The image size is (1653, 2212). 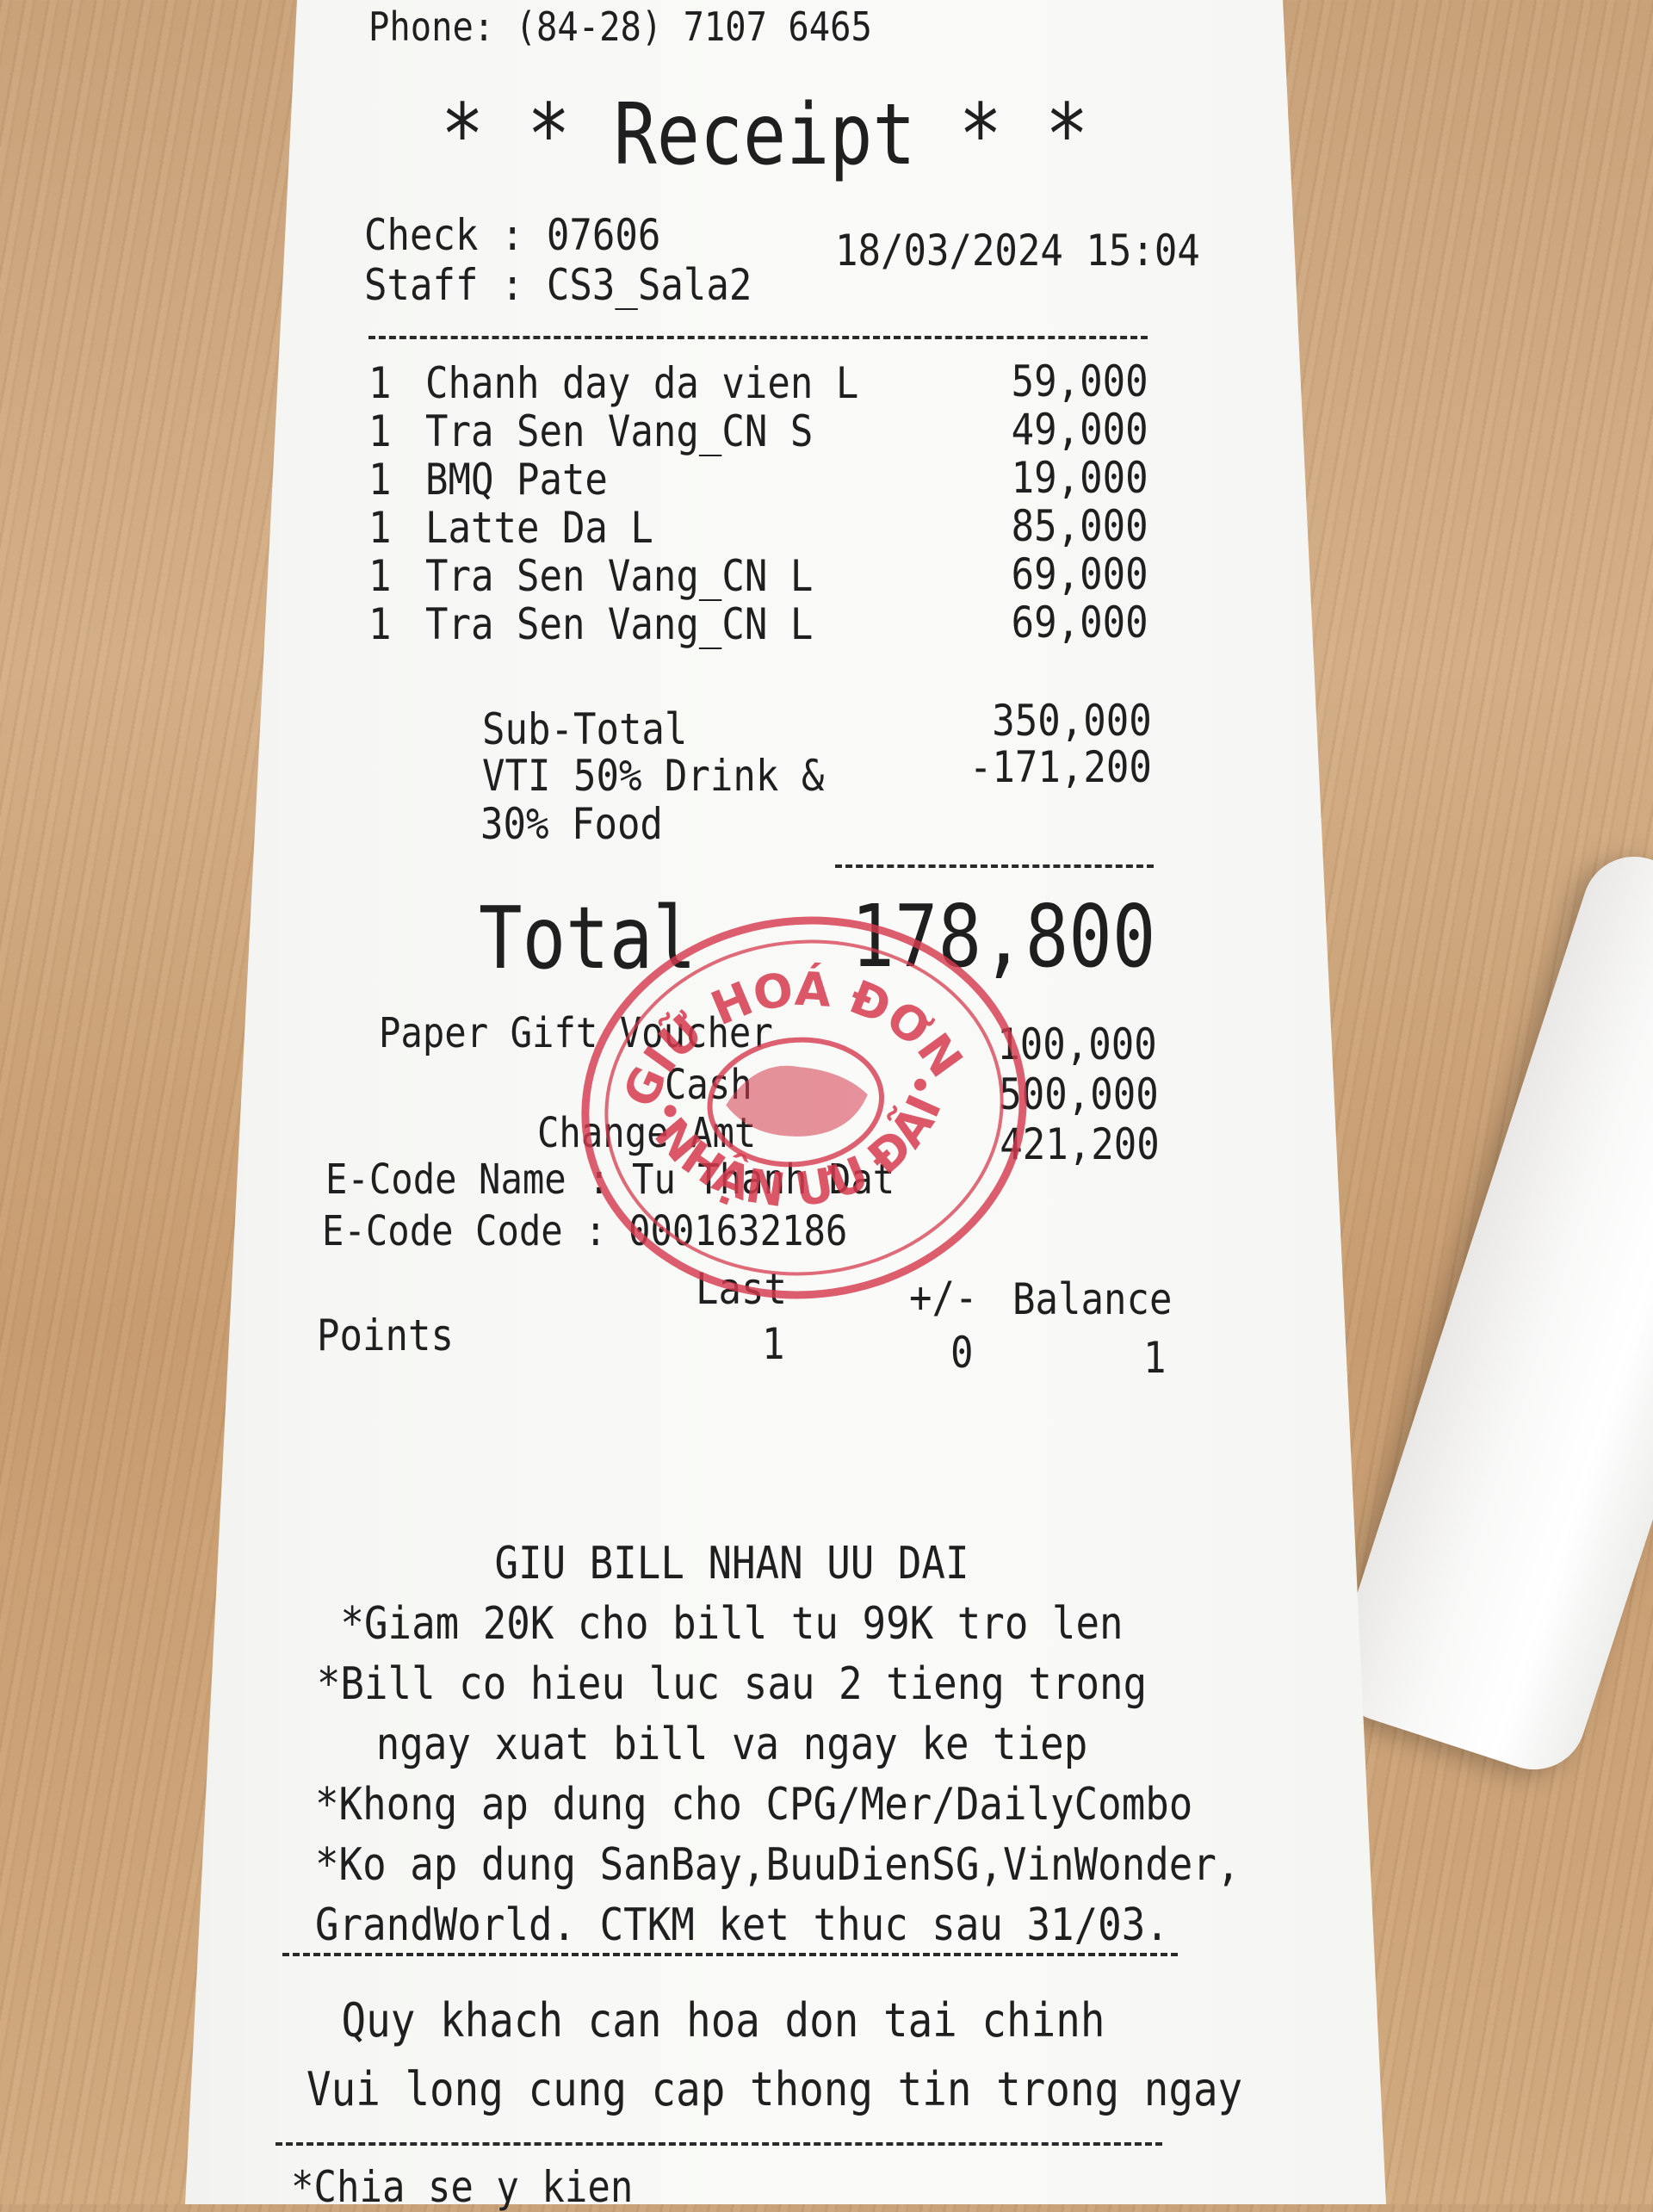 What do you see at coordinates (775, 2089) in the screenshot?
I see `footer-line: Vui long cung cap thong tin trong ngay` at bounding box center [775, 2089].